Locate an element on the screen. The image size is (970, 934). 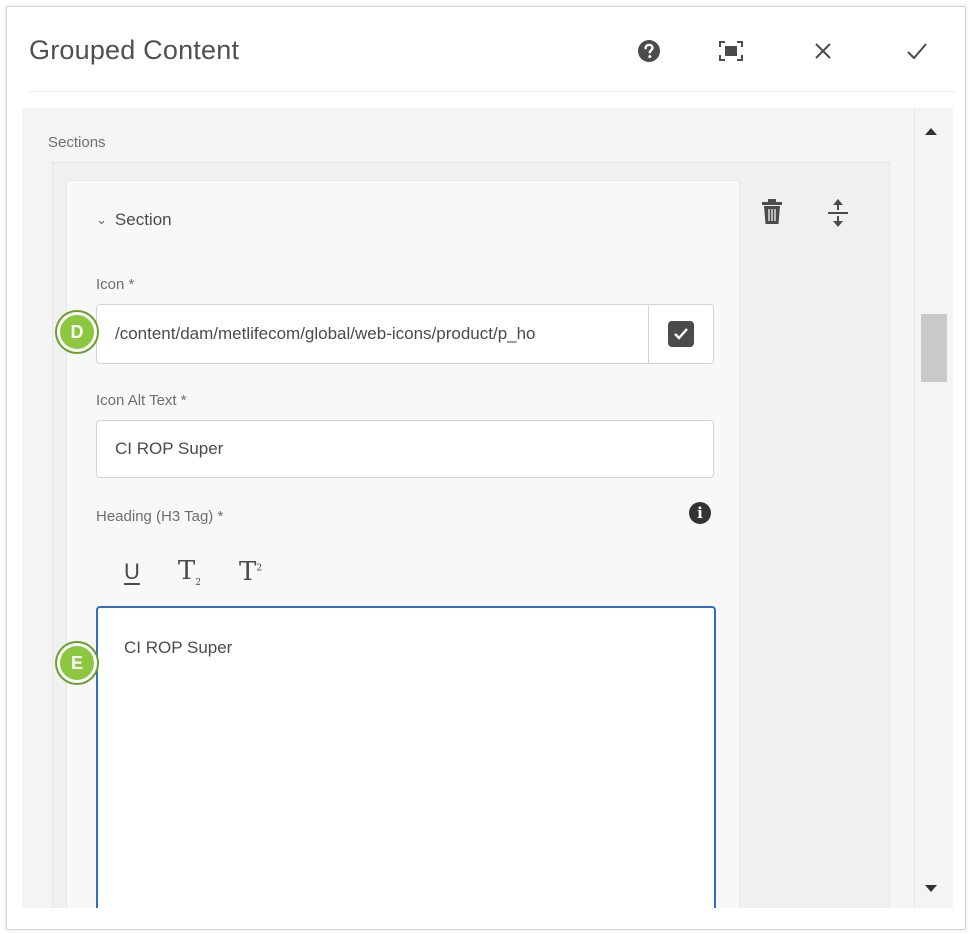
superscript-mark: 2 is located at coordinates (259, 568).